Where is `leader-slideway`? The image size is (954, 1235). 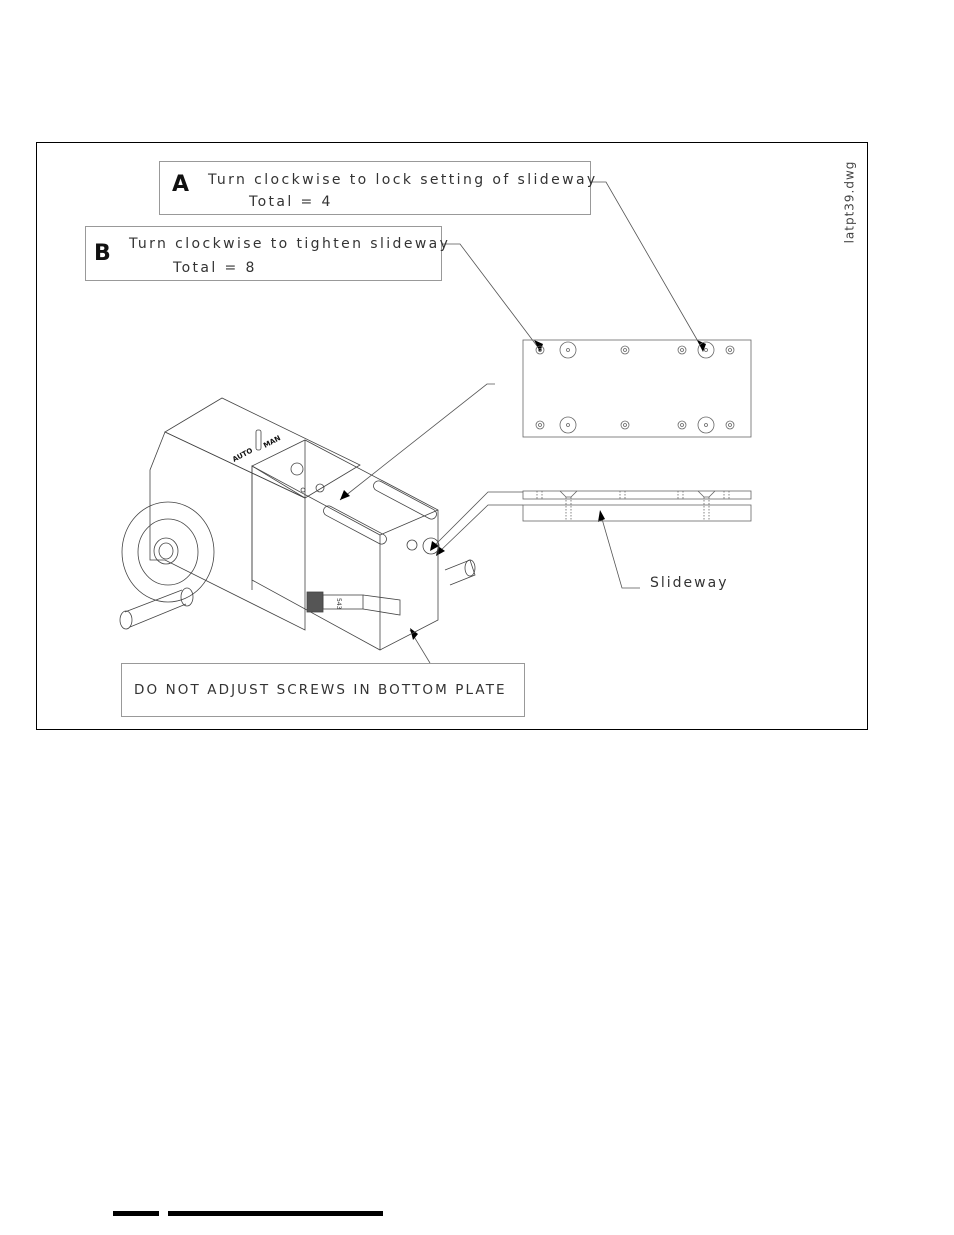
leader-slideway is located at coordinates (619, 550).